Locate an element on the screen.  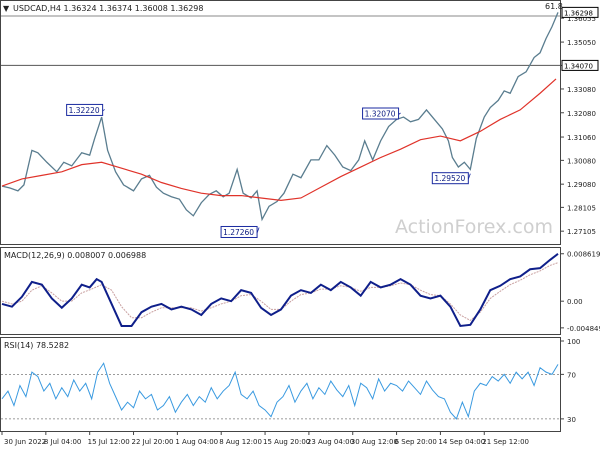
annotation-label: 1.32070 is located at coordinates (380, 114).